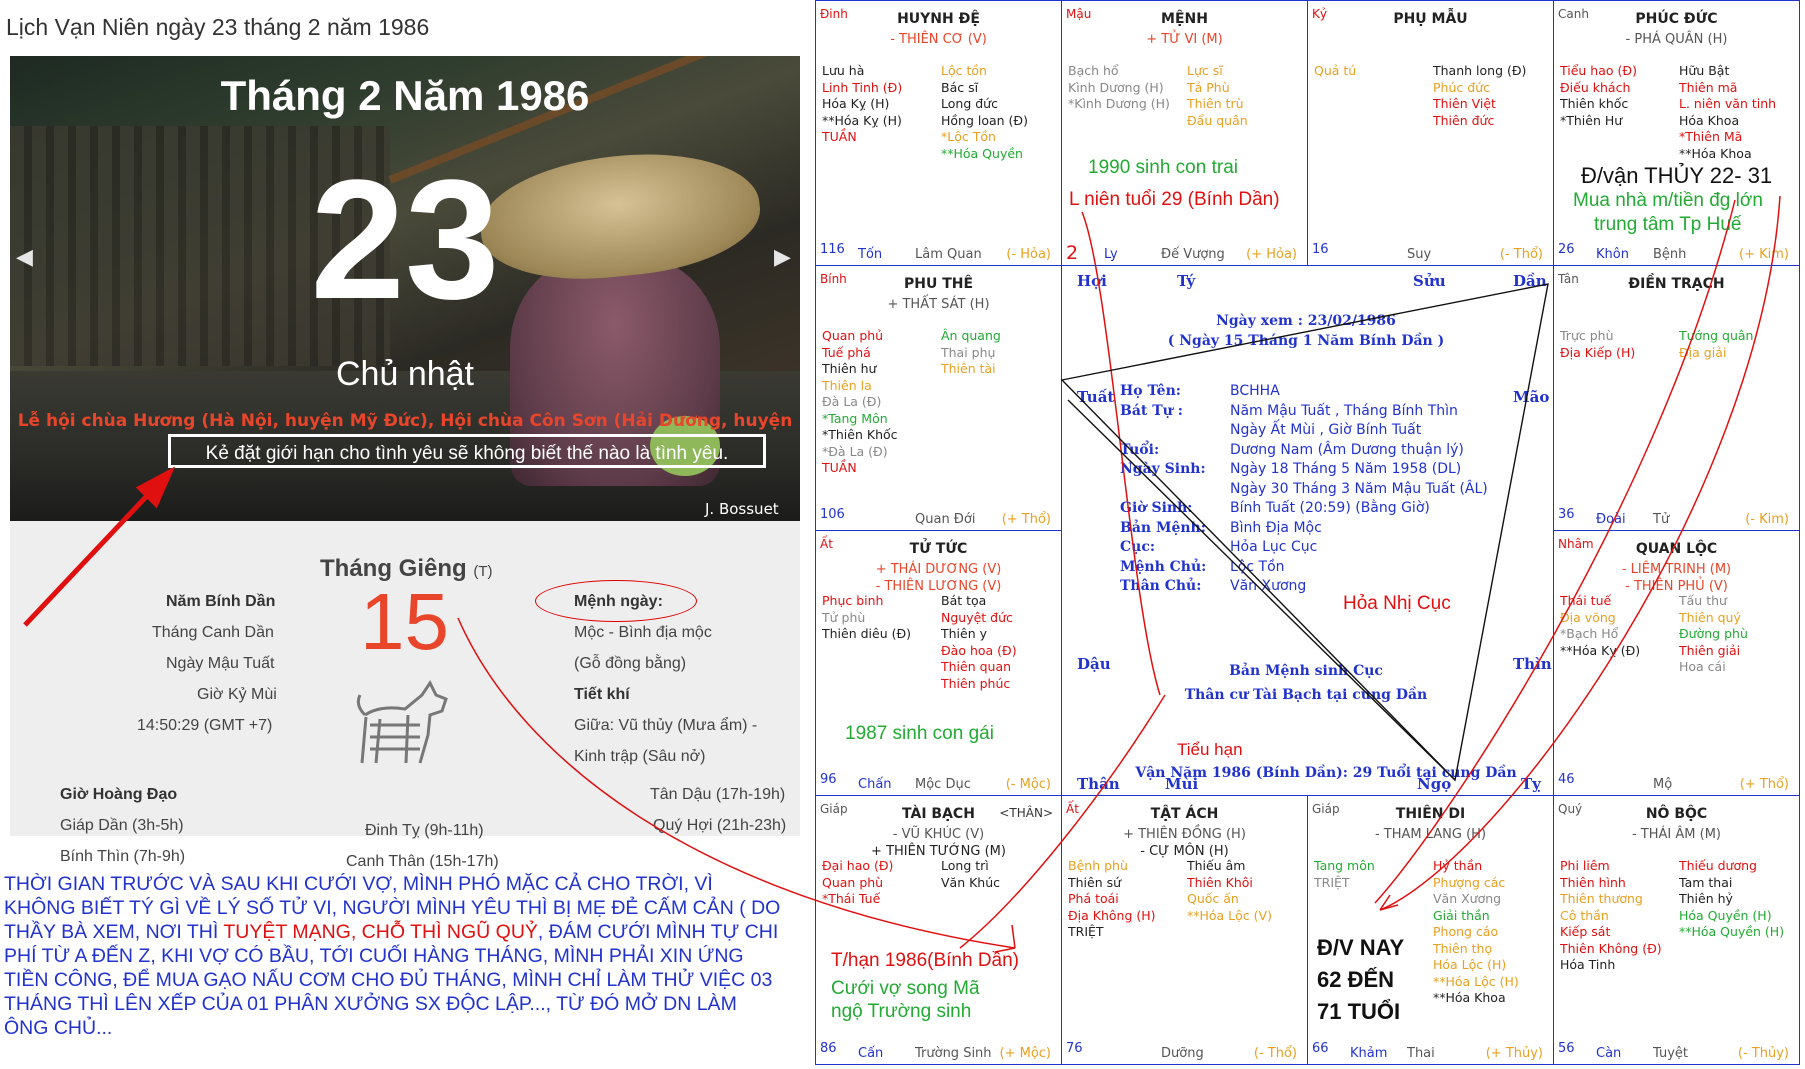  I want to click on line-lunar-to-tieuhan, so click(736, 783).